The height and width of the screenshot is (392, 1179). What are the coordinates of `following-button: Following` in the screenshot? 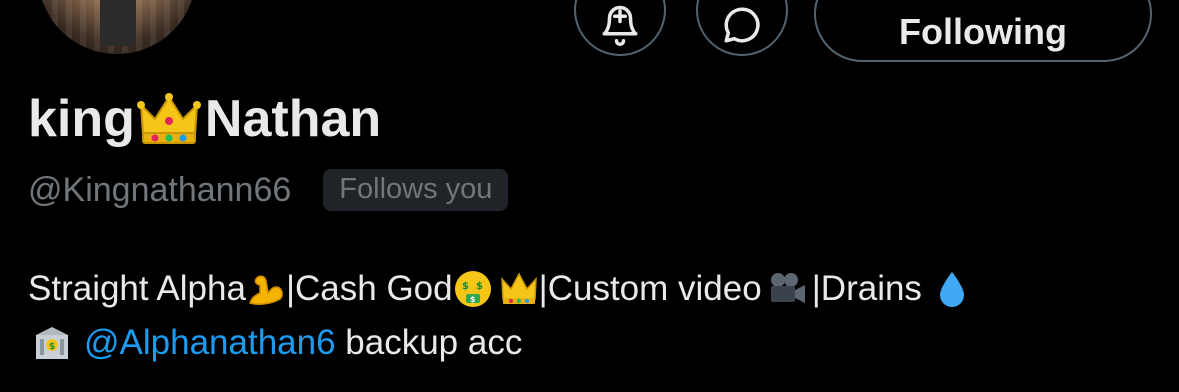 It's located at (983, 31).